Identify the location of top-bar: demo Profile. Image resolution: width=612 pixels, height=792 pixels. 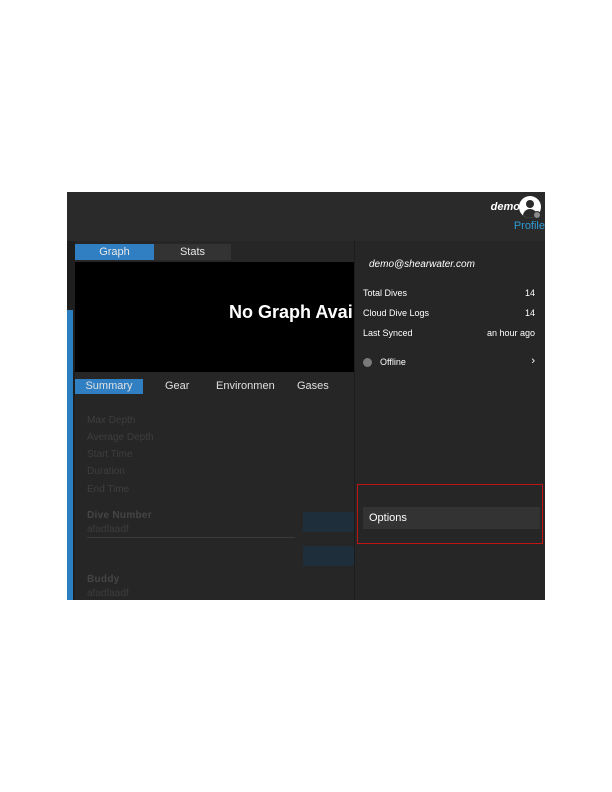
(306, 216).